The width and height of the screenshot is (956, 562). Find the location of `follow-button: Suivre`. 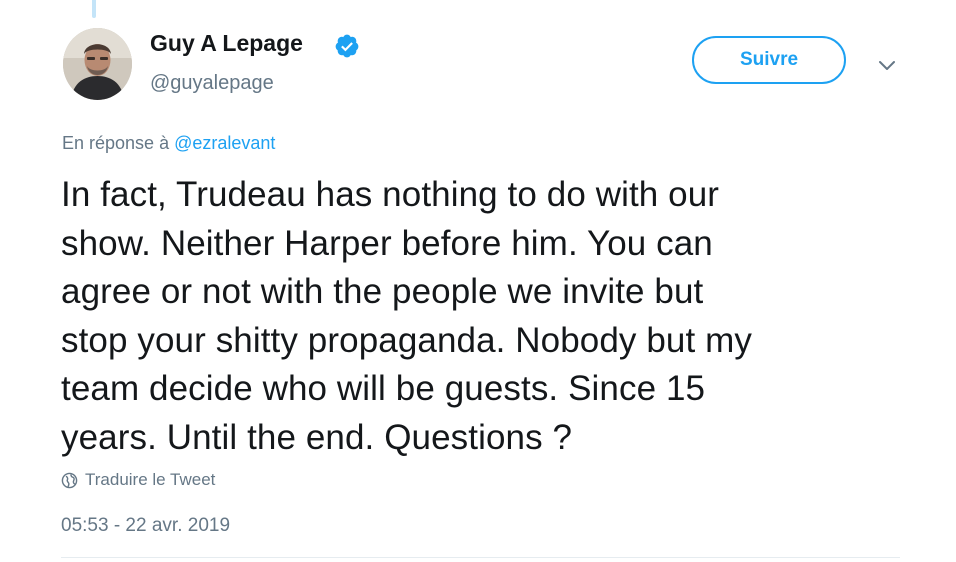

follow-button: Suivre is located at coordinates (769, 60).